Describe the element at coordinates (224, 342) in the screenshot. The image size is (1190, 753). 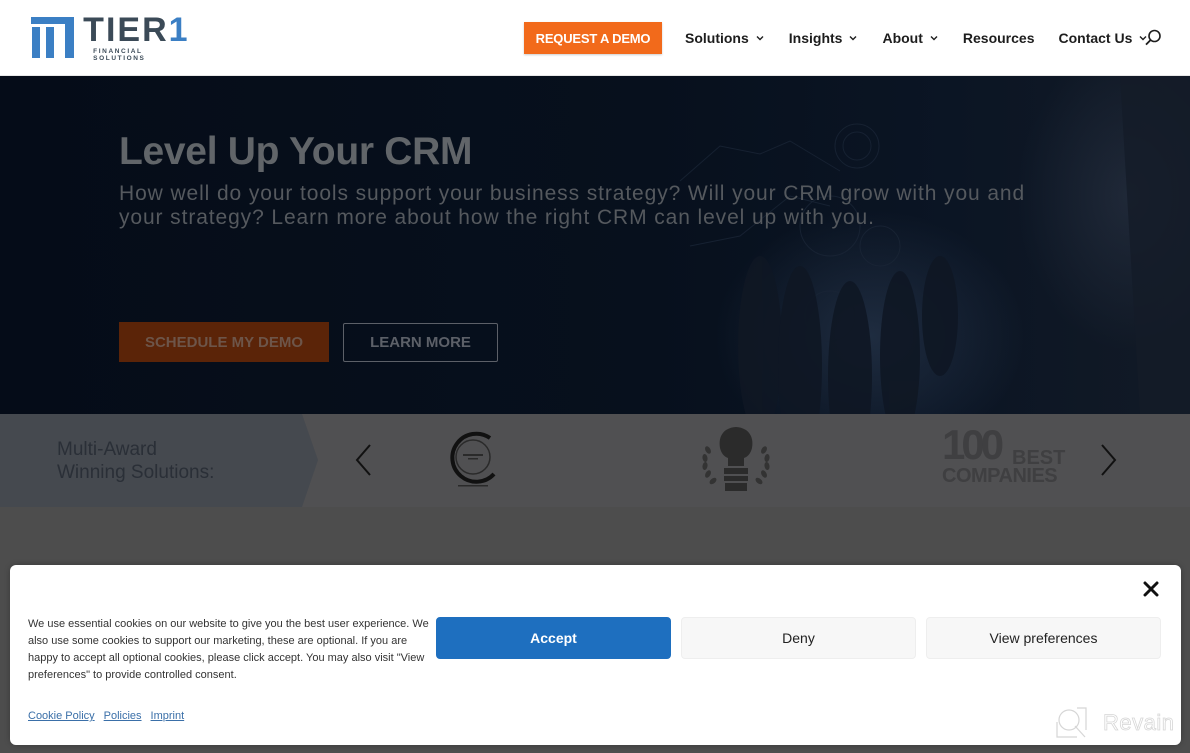
I see `schedule-demo-button: SCHEDULE MY DEMO` at that location.